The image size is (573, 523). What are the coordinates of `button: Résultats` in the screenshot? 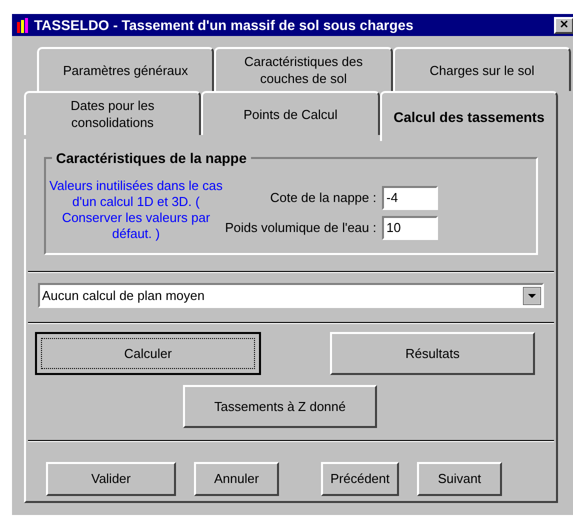 It's located at (432, 353).